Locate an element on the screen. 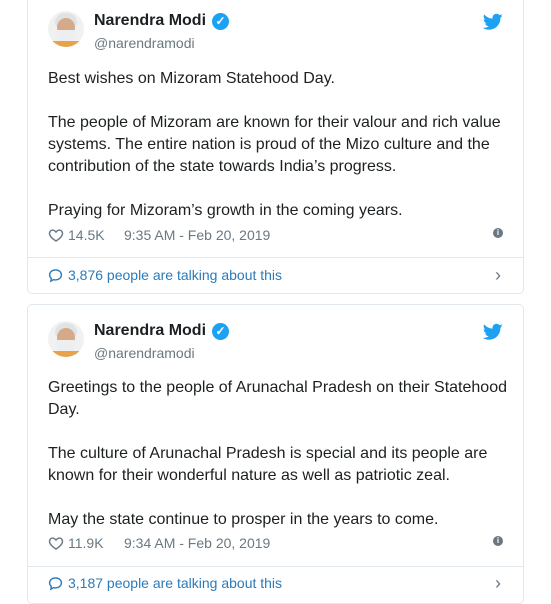 This screenshot has height=604, width=551. tweet-meta: 11.9K 9:34 AM - Feb 20, 2019 i is located at coordinates (275, 544).